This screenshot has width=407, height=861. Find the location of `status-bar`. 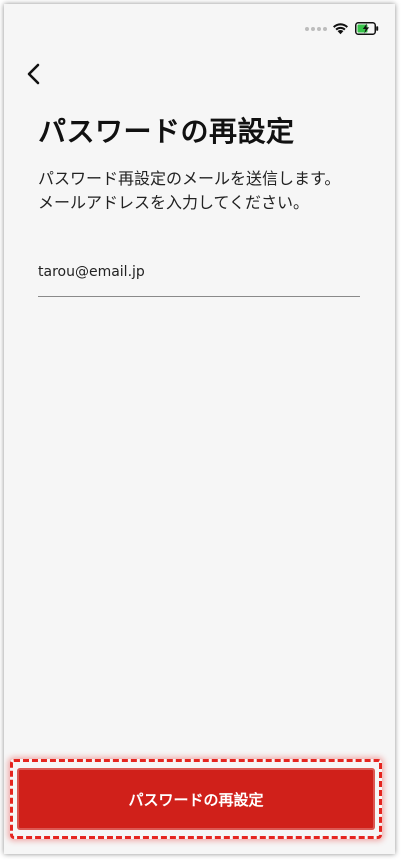

status-bar is located at coordinates (199, 24).